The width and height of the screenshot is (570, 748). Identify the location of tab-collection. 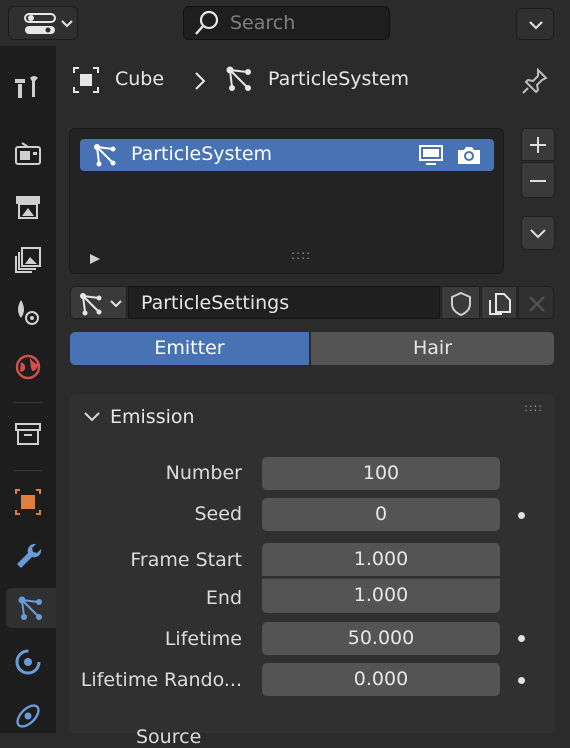
(28, 434).